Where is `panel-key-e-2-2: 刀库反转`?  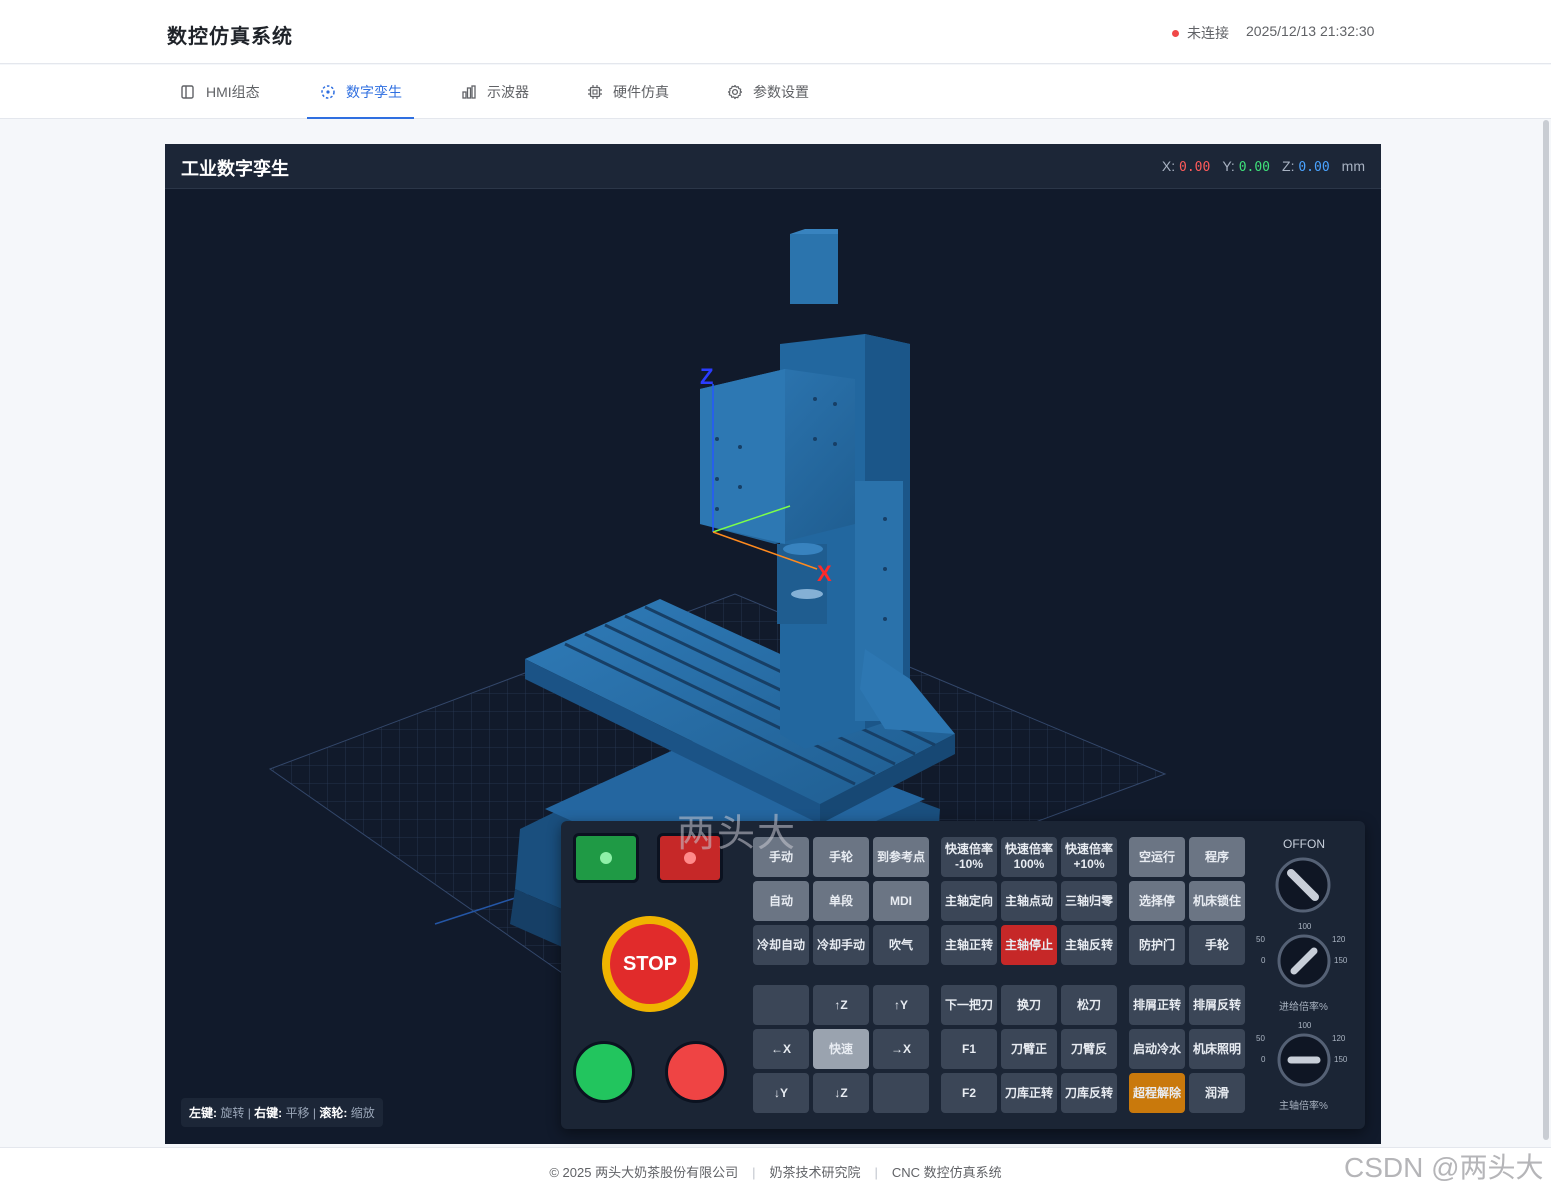
panel-key-e-2-2: 刀库反转 is located at coordinates (1089, 1093).